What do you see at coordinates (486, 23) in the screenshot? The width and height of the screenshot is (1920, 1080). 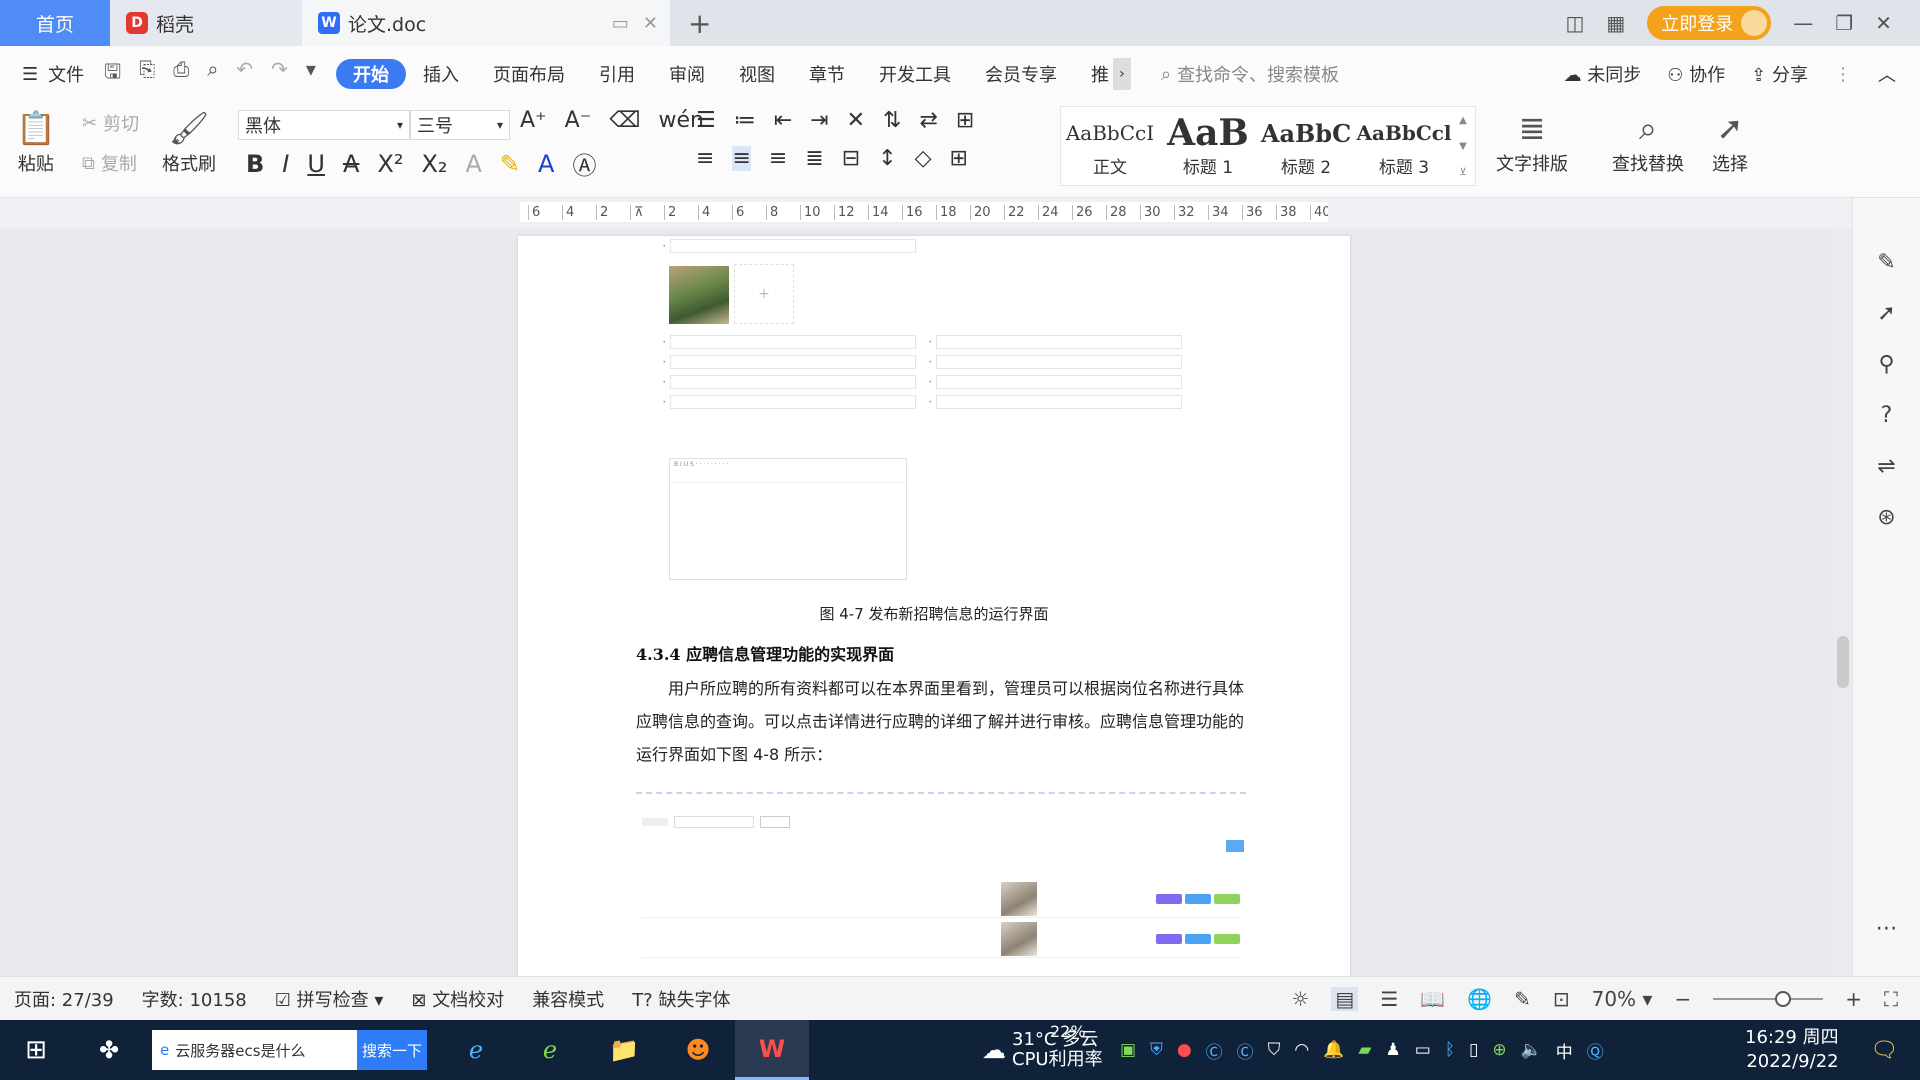 I see `tab-document: W 论文.doc ▭ ✕` at bounding box center [486, 23].